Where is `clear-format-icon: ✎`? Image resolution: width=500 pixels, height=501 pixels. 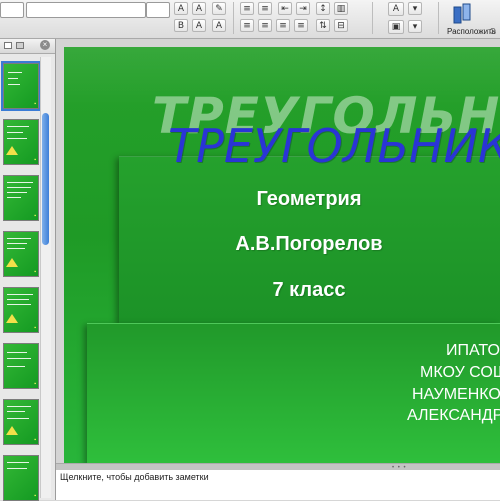
clear-format-icon: ✎ is located at coordinates (219, 8).